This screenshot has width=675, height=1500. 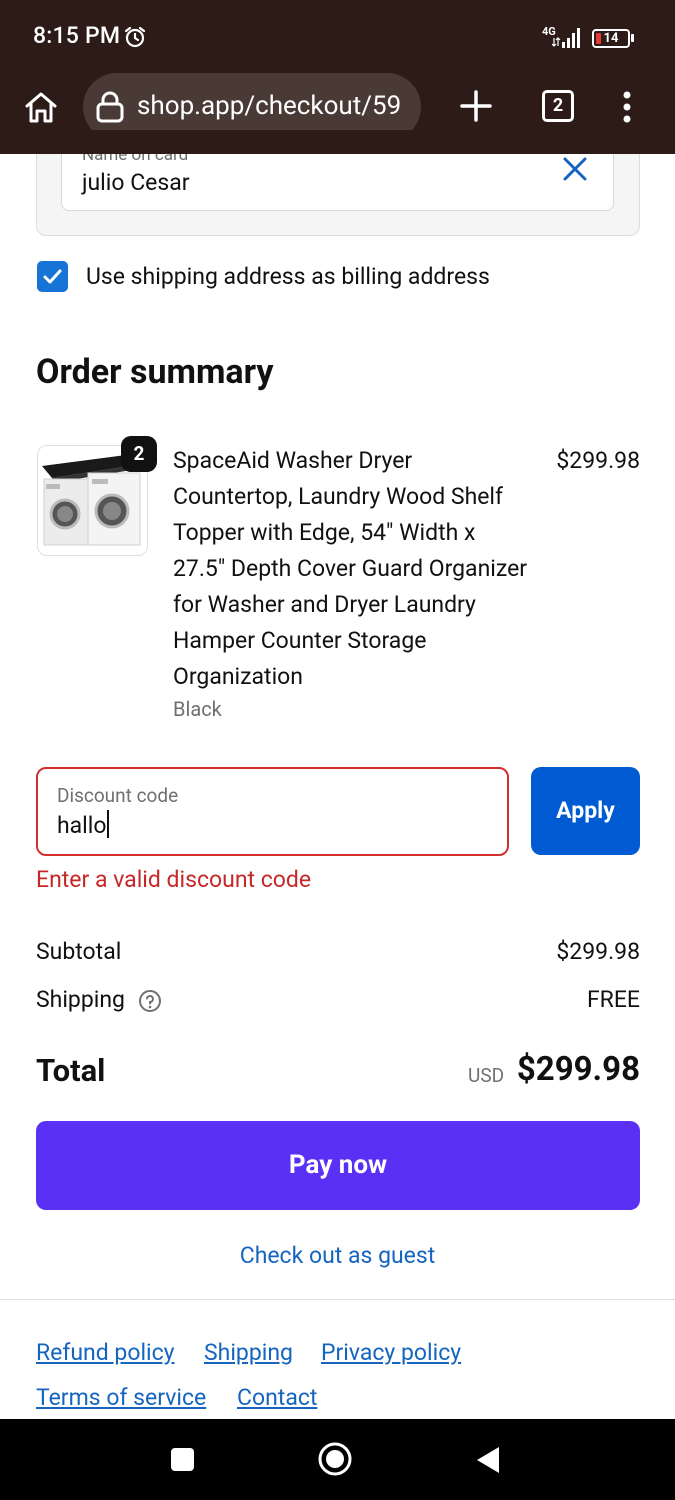 What do you see at coordinates (77, 35) in the screenshot?
I see `status-time: 8:15 PM` at bounding box center [77, 35].